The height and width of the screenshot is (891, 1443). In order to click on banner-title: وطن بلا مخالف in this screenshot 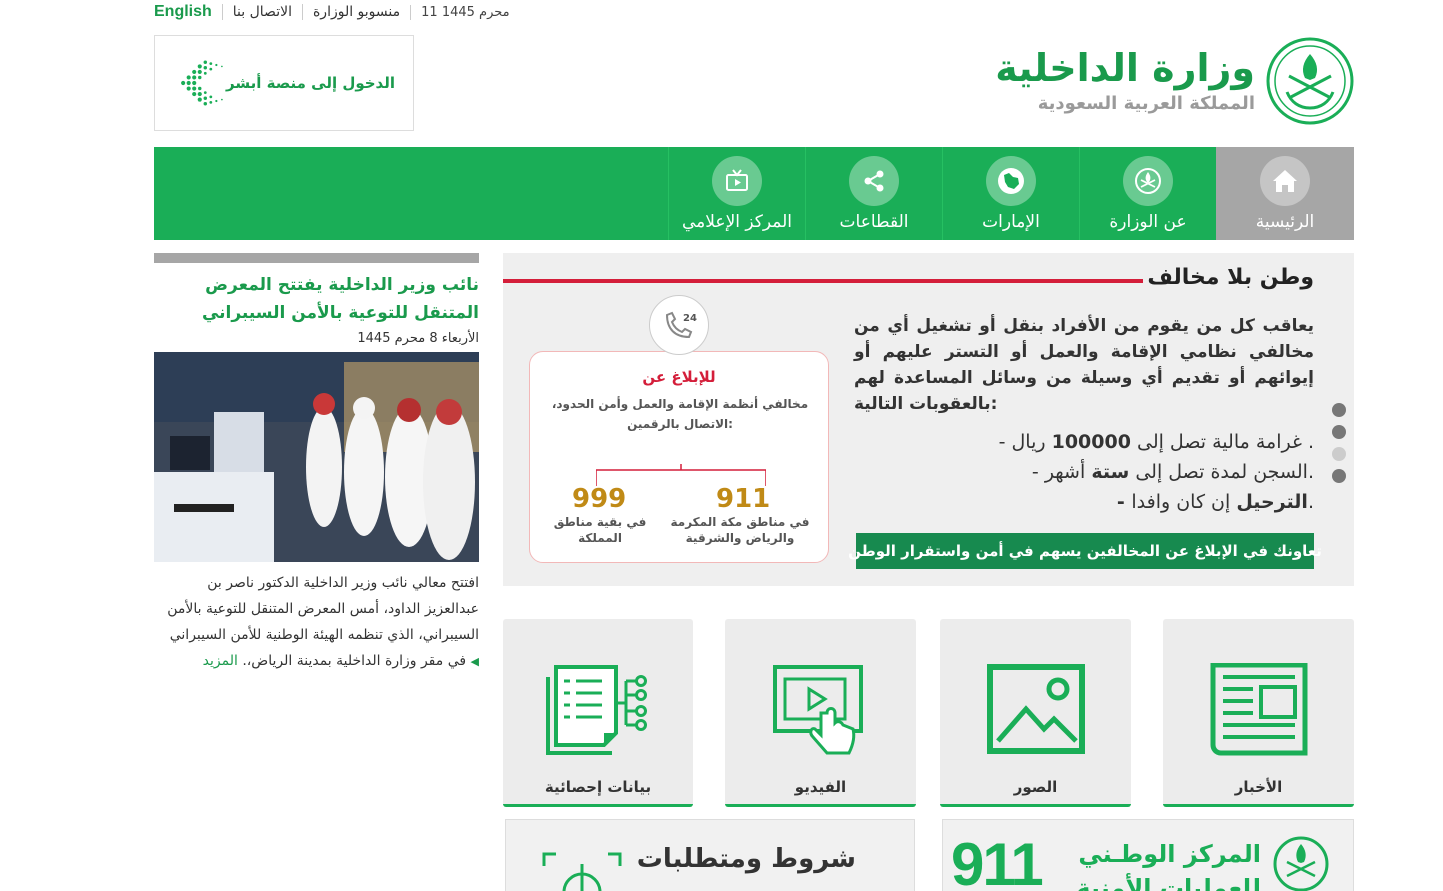, I will do `click(1230, 277)`.